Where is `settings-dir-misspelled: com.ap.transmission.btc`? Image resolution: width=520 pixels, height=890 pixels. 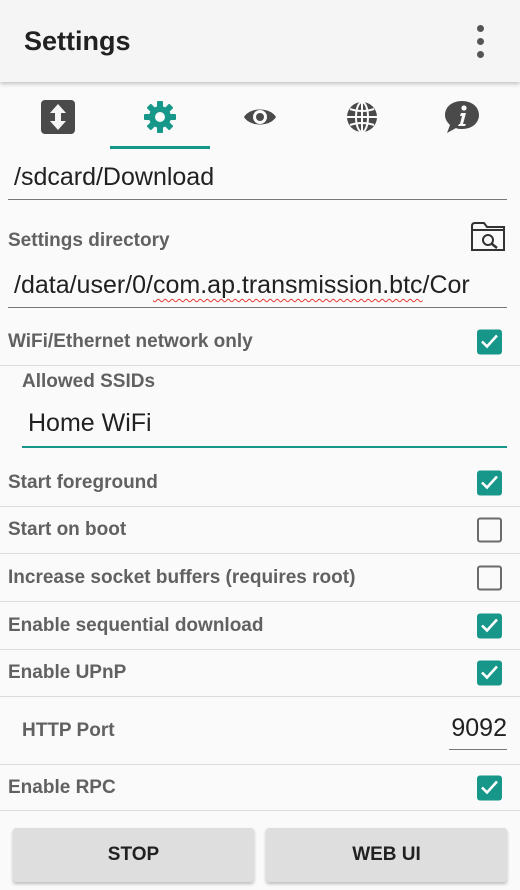 settings-dir-misspelled: com.ap.transmission.btc is located at coordinates (287, 285).